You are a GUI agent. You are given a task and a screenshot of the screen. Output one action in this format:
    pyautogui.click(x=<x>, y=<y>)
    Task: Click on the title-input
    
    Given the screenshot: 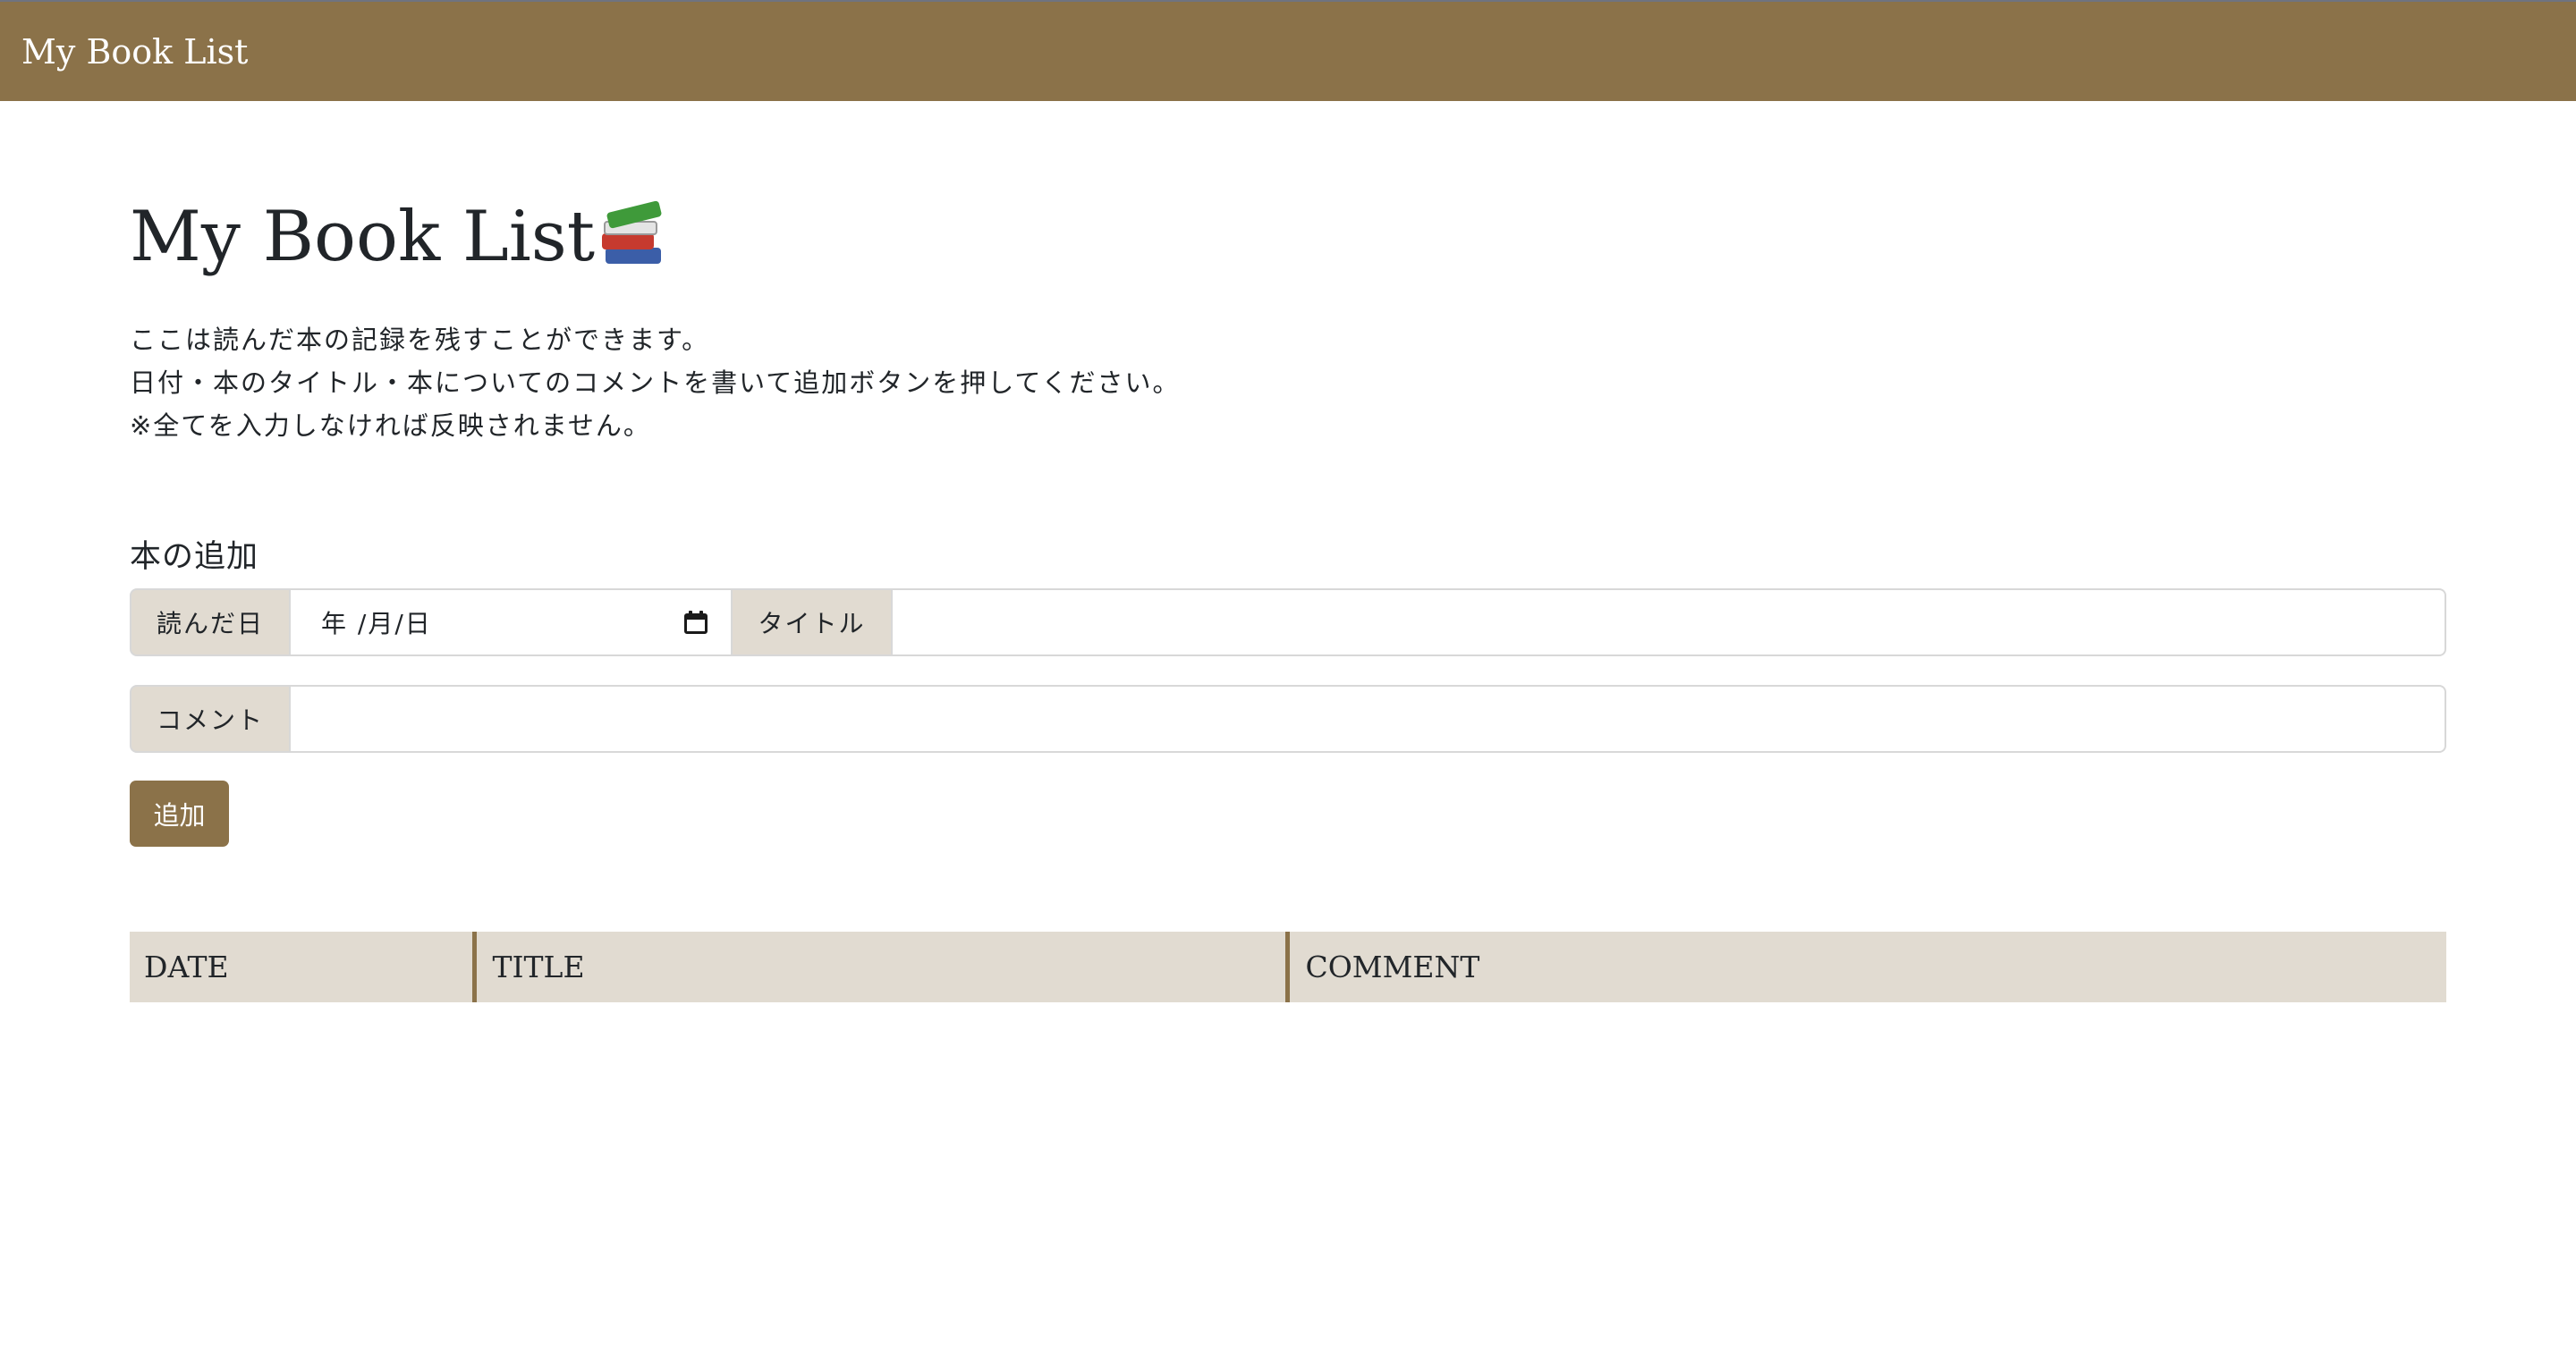 What is the action you would take?
    pyautogui.click(x=1669, y=622)
    